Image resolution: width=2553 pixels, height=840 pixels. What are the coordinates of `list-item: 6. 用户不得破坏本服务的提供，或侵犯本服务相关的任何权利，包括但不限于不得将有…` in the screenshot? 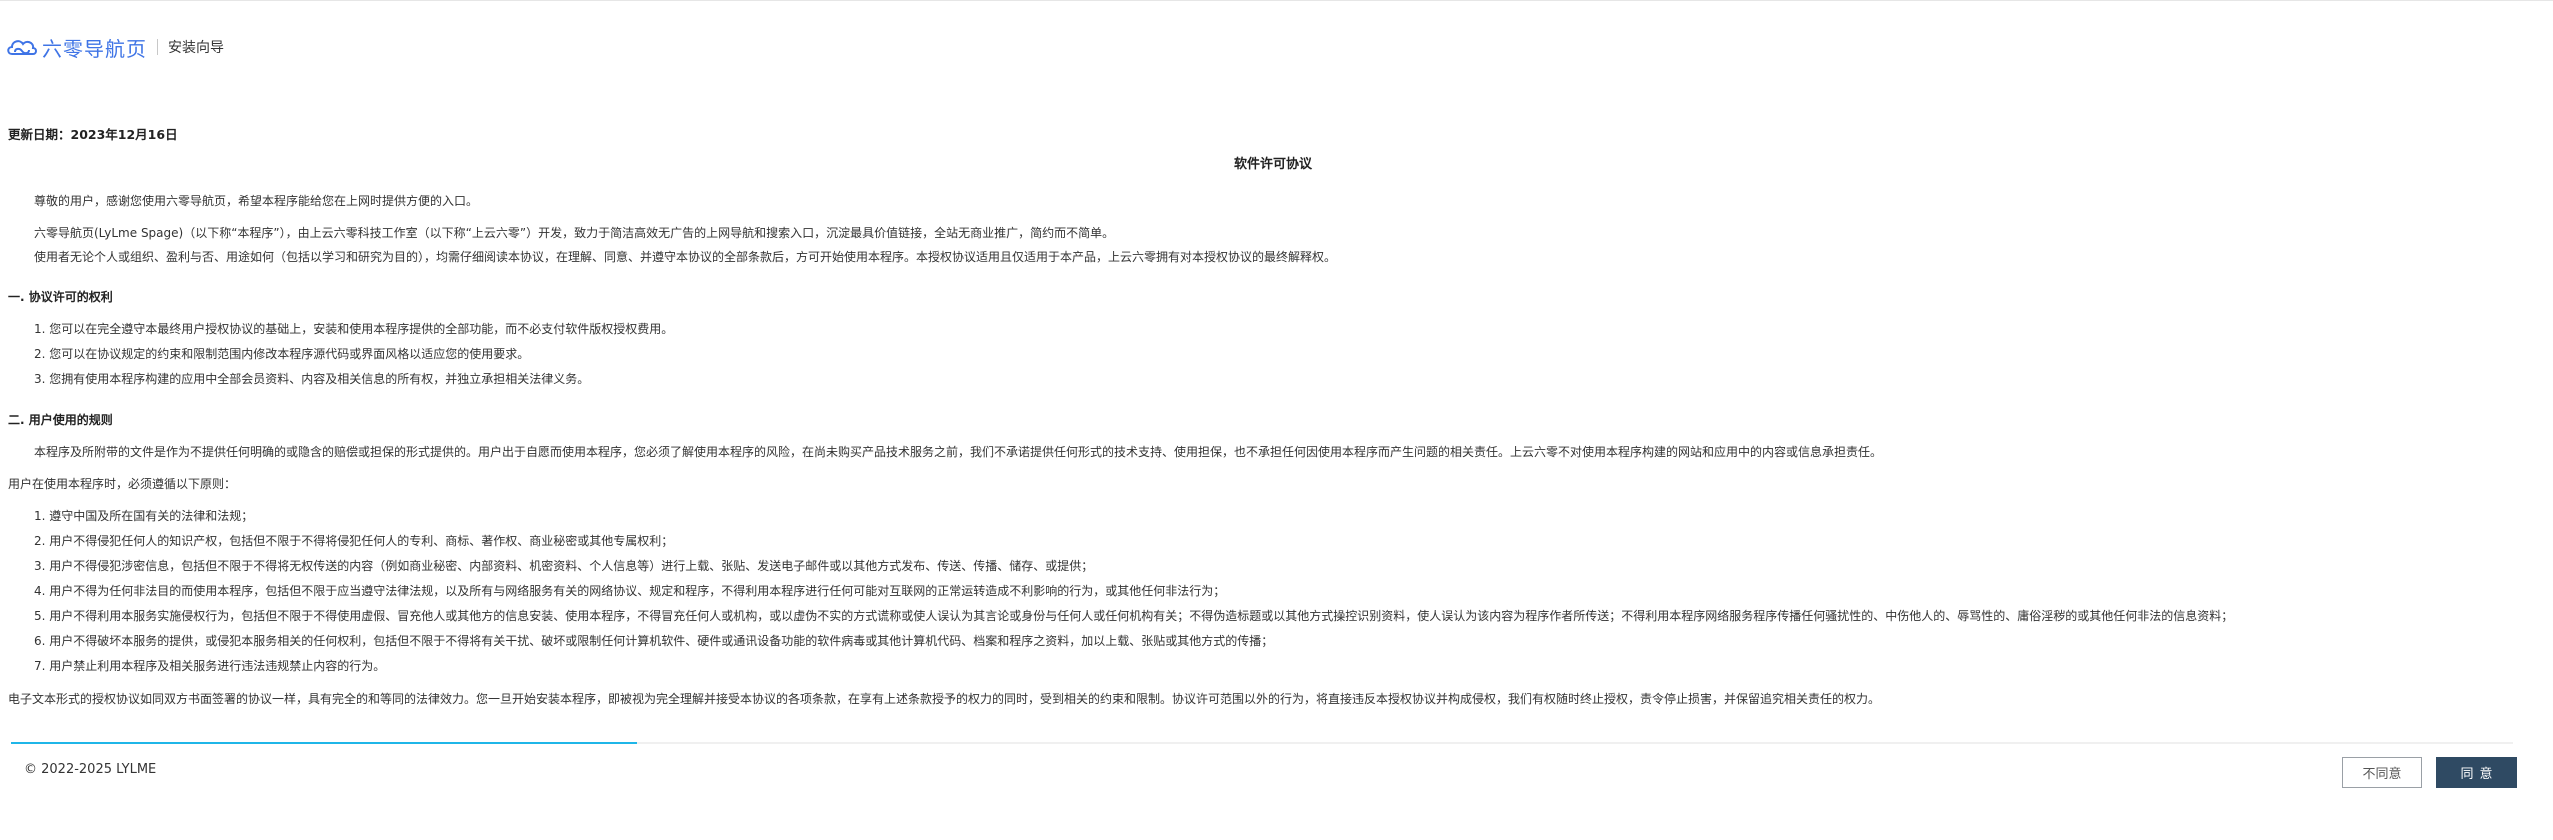 It's located at (654, 641).